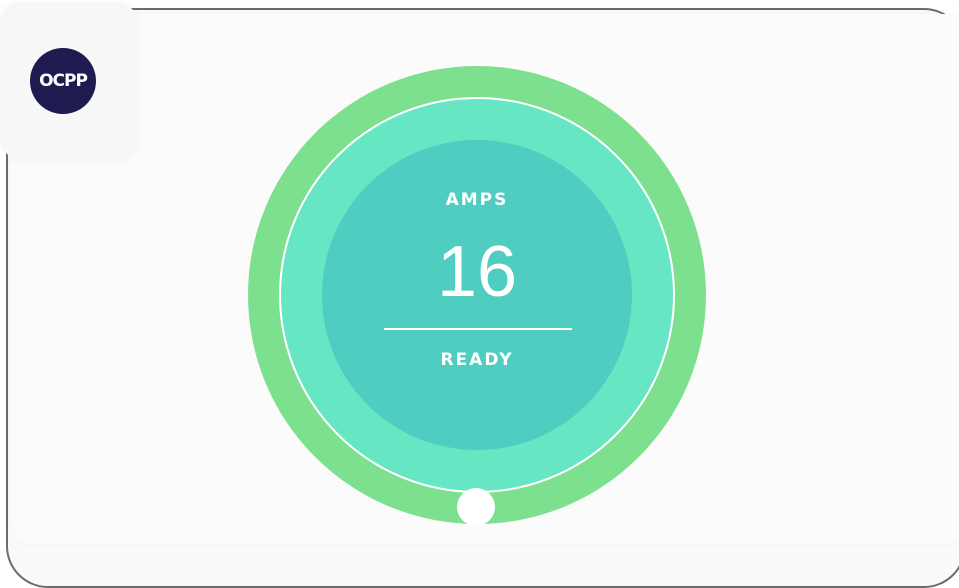 Image resolution: width=959 pixels, height=588 pixels. Describe the element at coordinates (477, 272) in the screenshot. I see `amps-value: 16` at that location.